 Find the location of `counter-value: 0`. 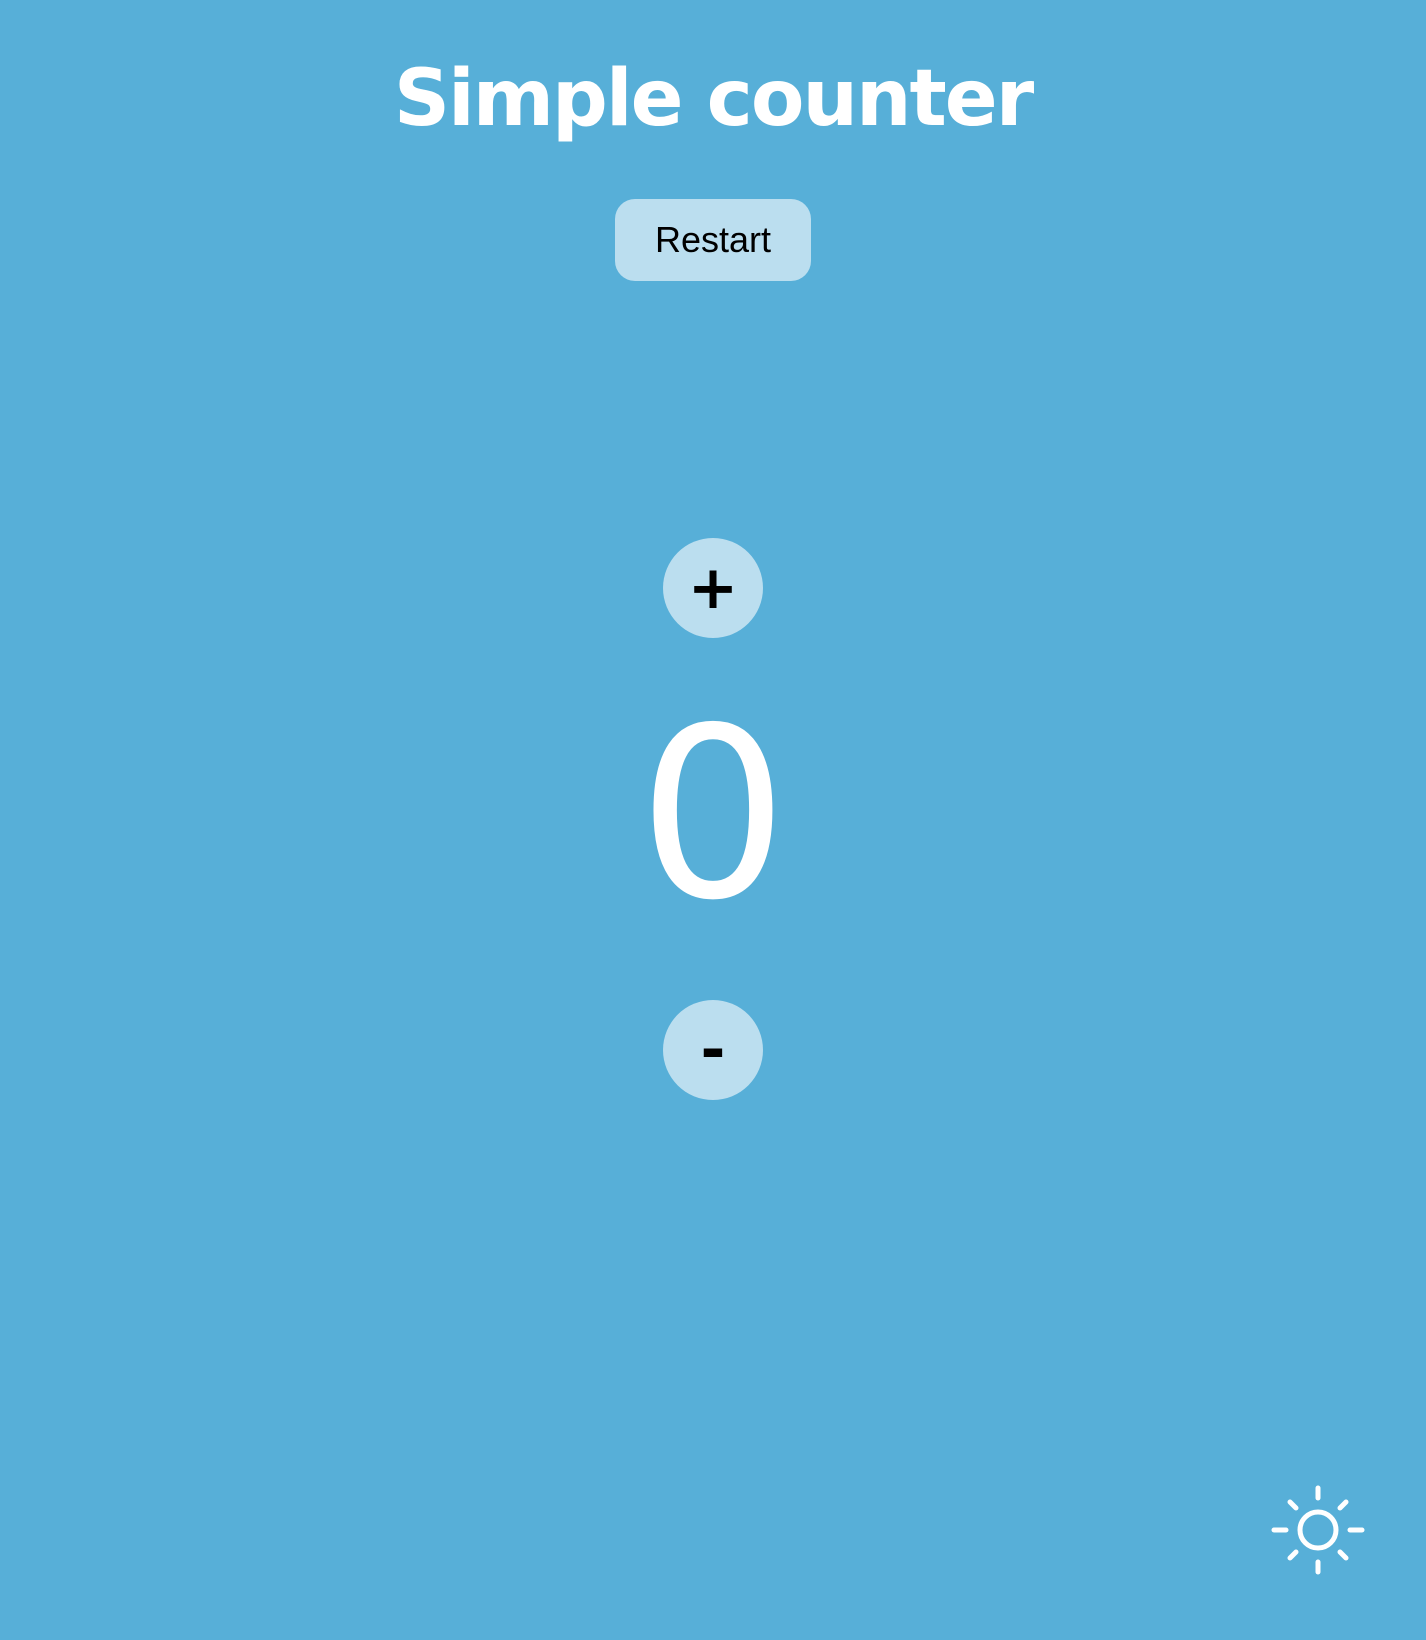

counter-value: 0 is located at coordinates (713, 814).